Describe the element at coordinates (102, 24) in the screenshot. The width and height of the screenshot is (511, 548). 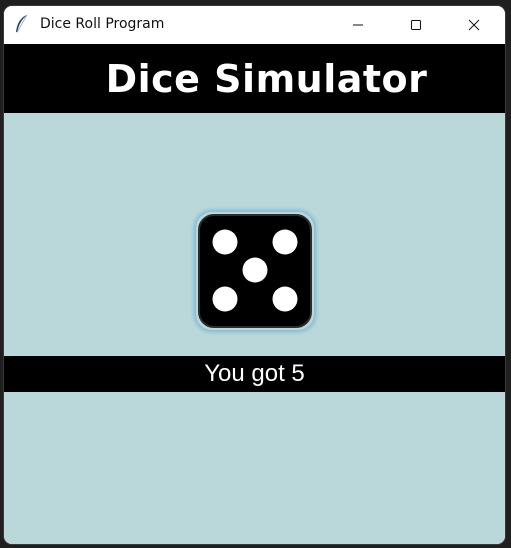
I see `window-title: Dice Roll Program` at that location.